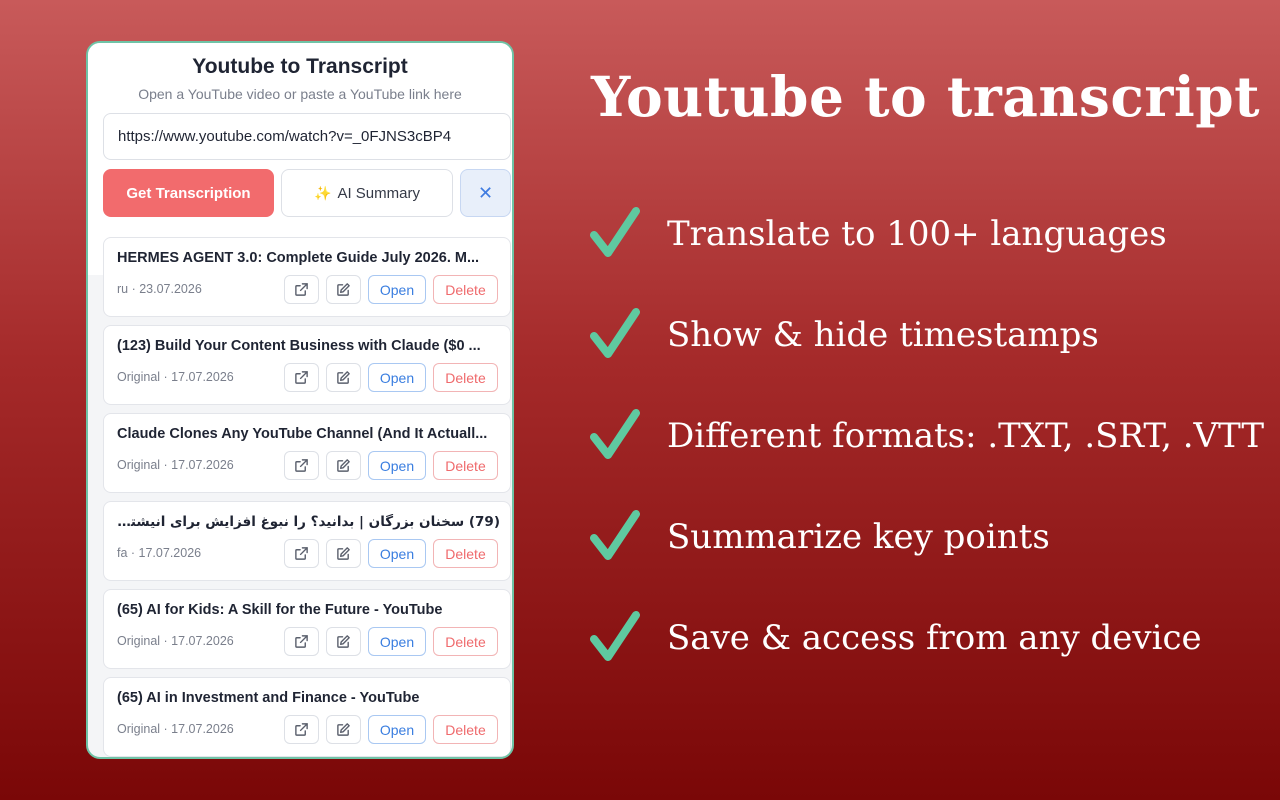 The image size is (1280, 800). What do you see at coordinates (926, 96) in the screenshot?
I see `hero-title: Youtube to transcript` at bounding box center [926, 96].